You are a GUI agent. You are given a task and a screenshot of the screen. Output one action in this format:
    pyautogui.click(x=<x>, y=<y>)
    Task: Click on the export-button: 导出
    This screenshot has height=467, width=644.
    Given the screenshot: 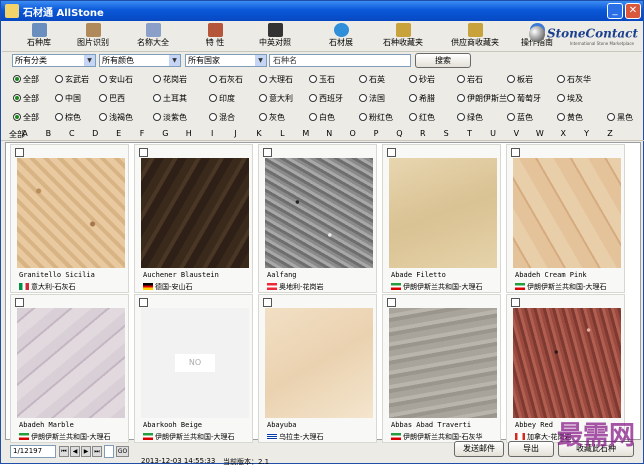 What is the action you would take?
    pyautogui.click(x=531, y=449)
    